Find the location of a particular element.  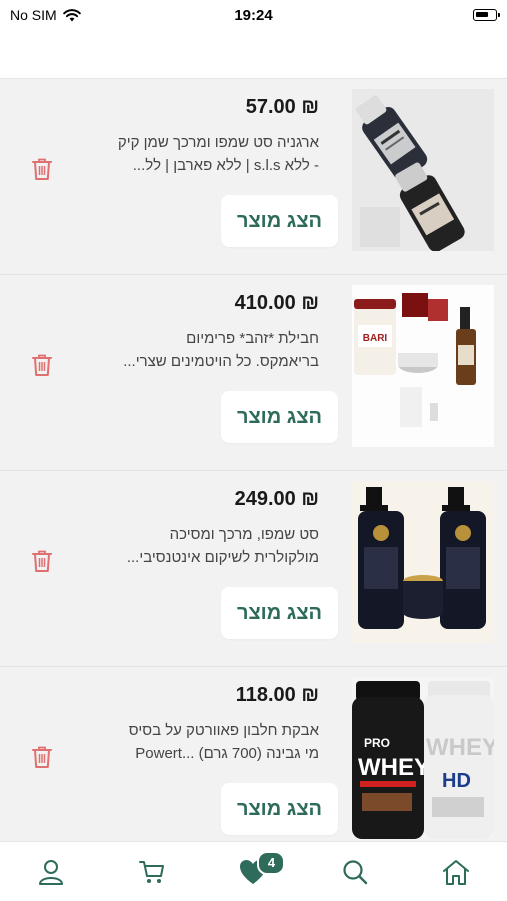

status-bar: No SIM 19:24 is located at coordinates (253, 15).